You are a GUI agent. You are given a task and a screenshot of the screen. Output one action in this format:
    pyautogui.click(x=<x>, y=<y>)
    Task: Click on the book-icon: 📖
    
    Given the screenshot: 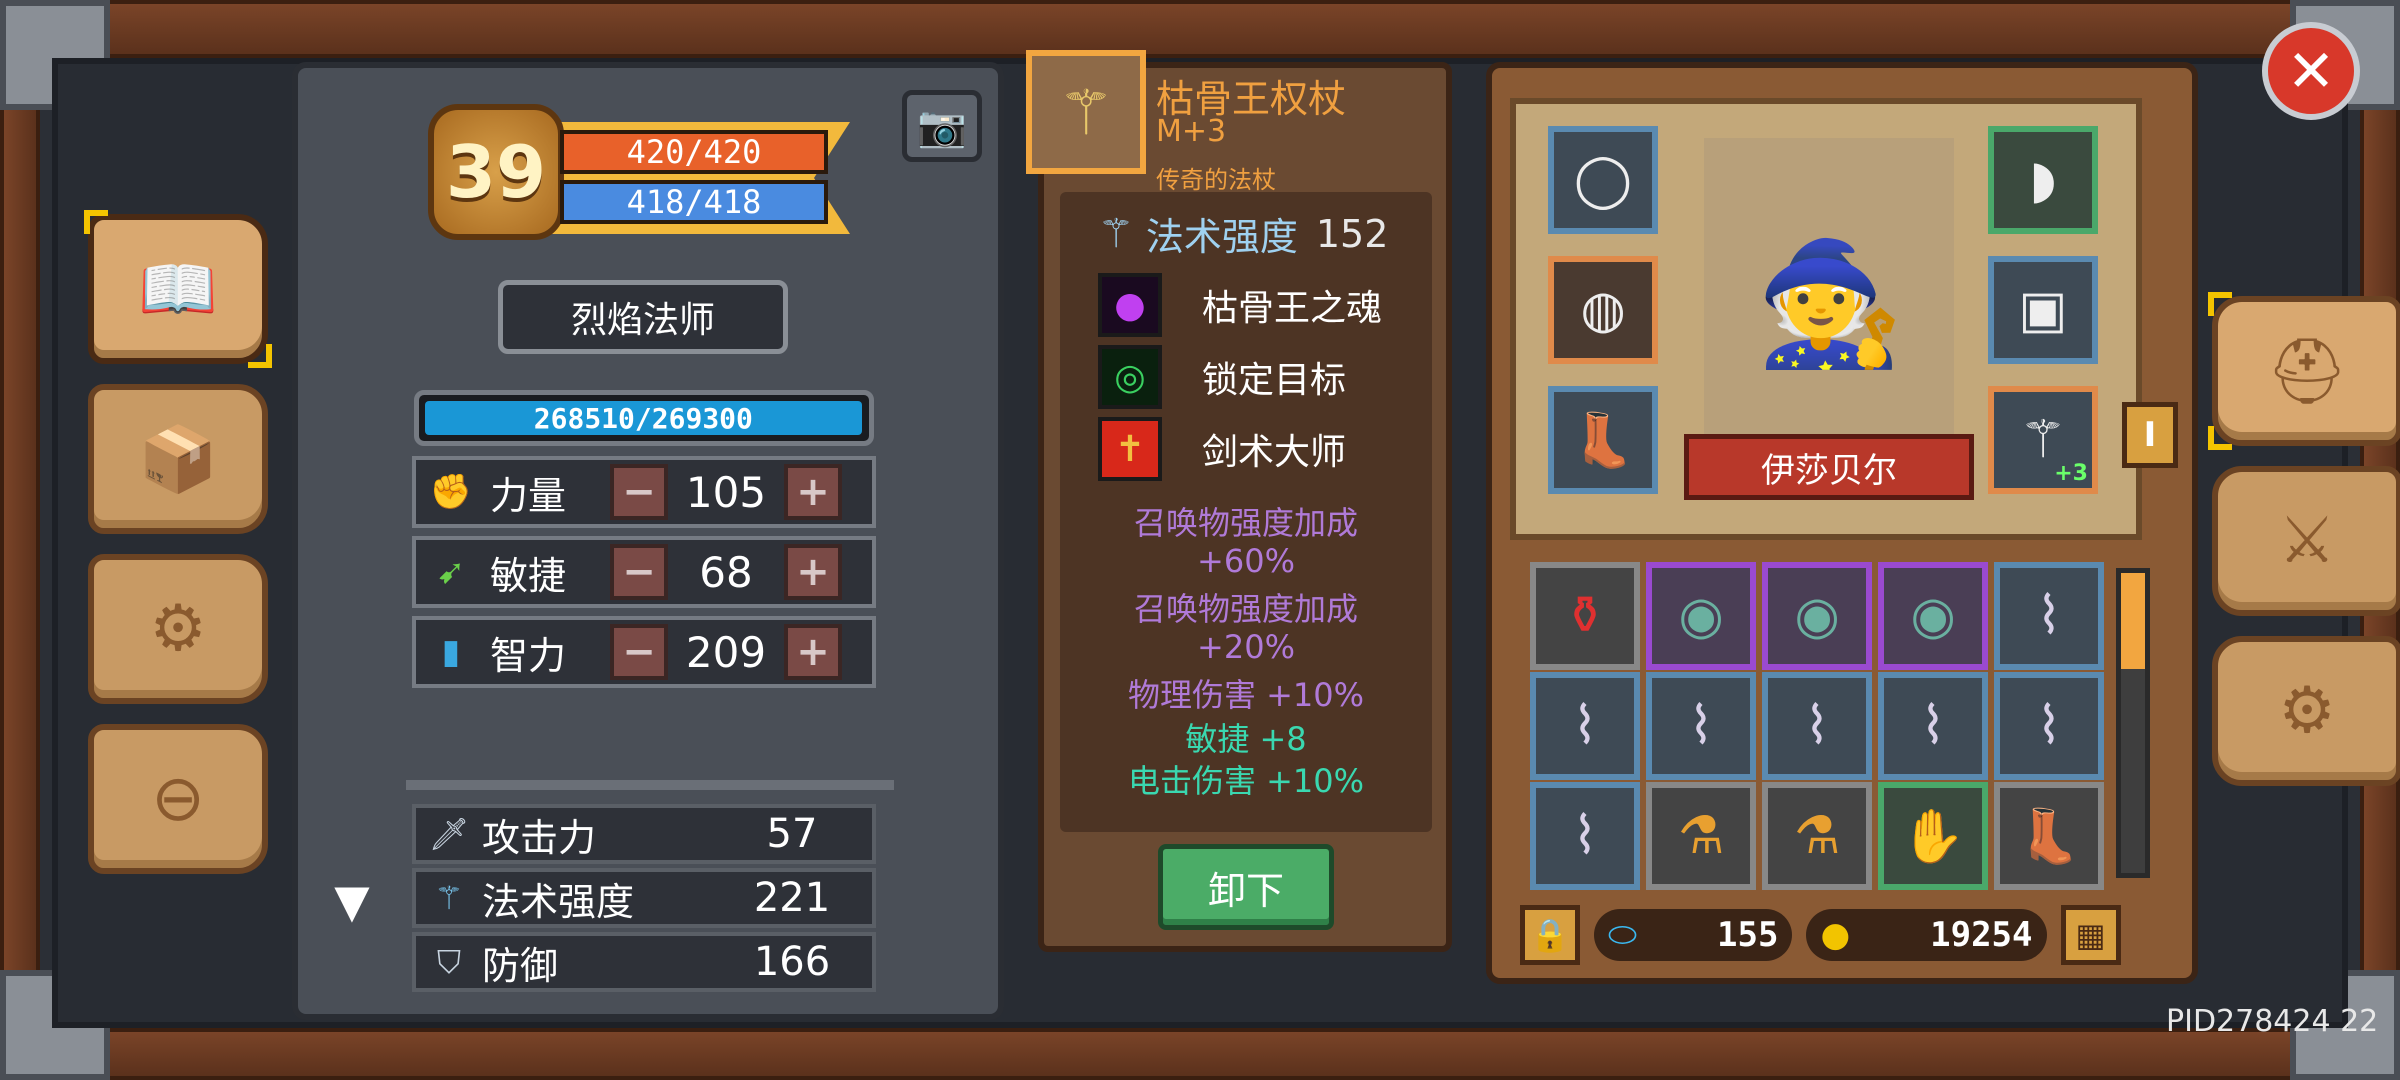 What is the action you would take?
    pyautogui.click(x=178, y=289)
    